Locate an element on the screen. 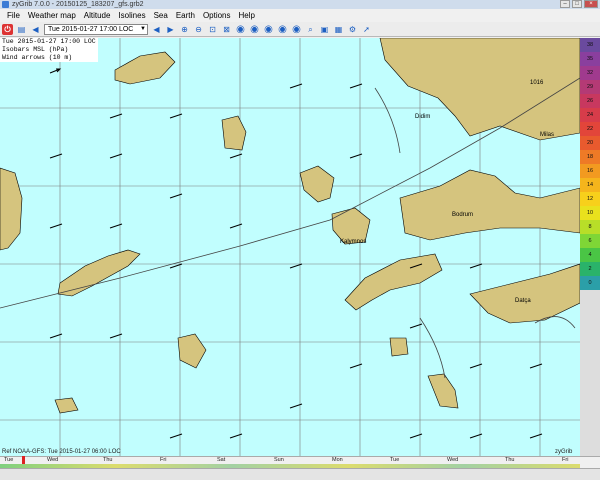 Image resolution: width=600 pixels, height=480 pixels. scale-cell: 16 is located at coordinates (590, 171).